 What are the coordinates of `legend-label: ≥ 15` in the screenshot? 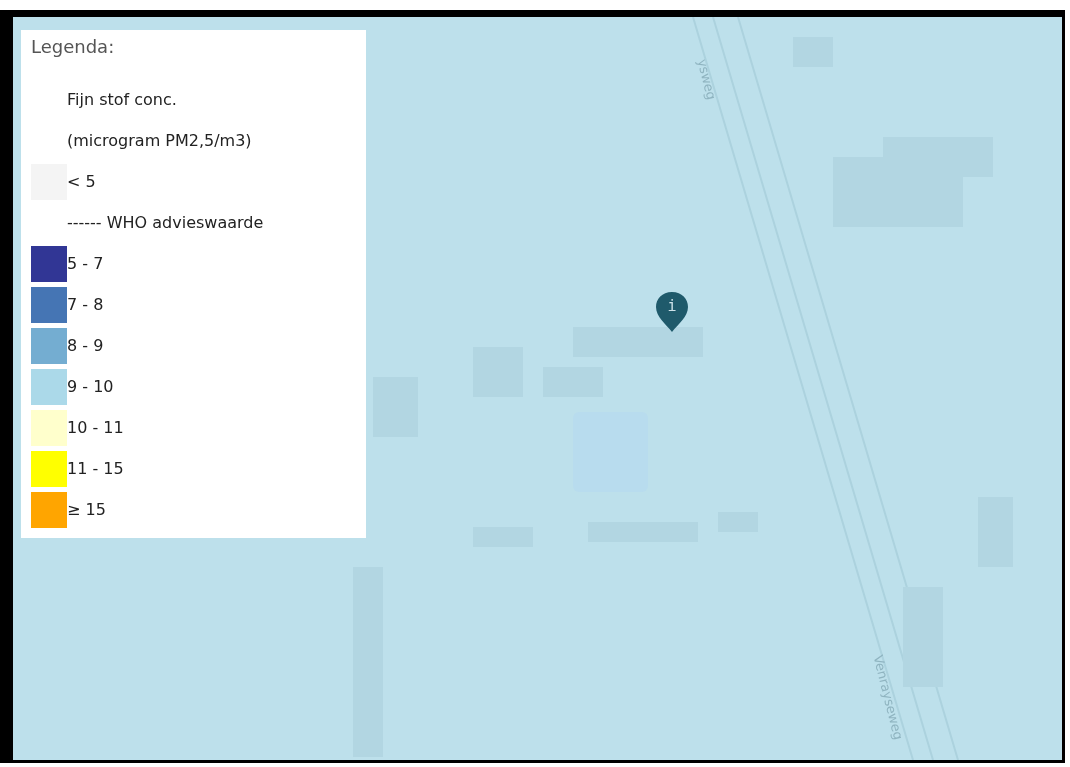 It's located at (86, 510).